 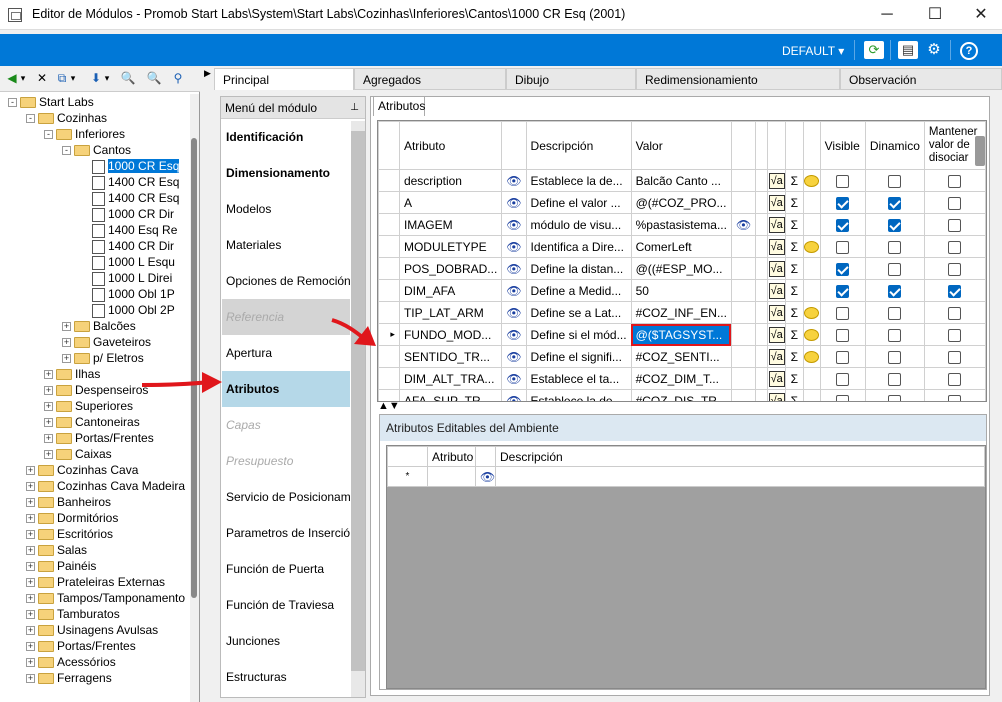 I want to click on tree-node: + Portas/Frentes, so click(x=81, y=646).